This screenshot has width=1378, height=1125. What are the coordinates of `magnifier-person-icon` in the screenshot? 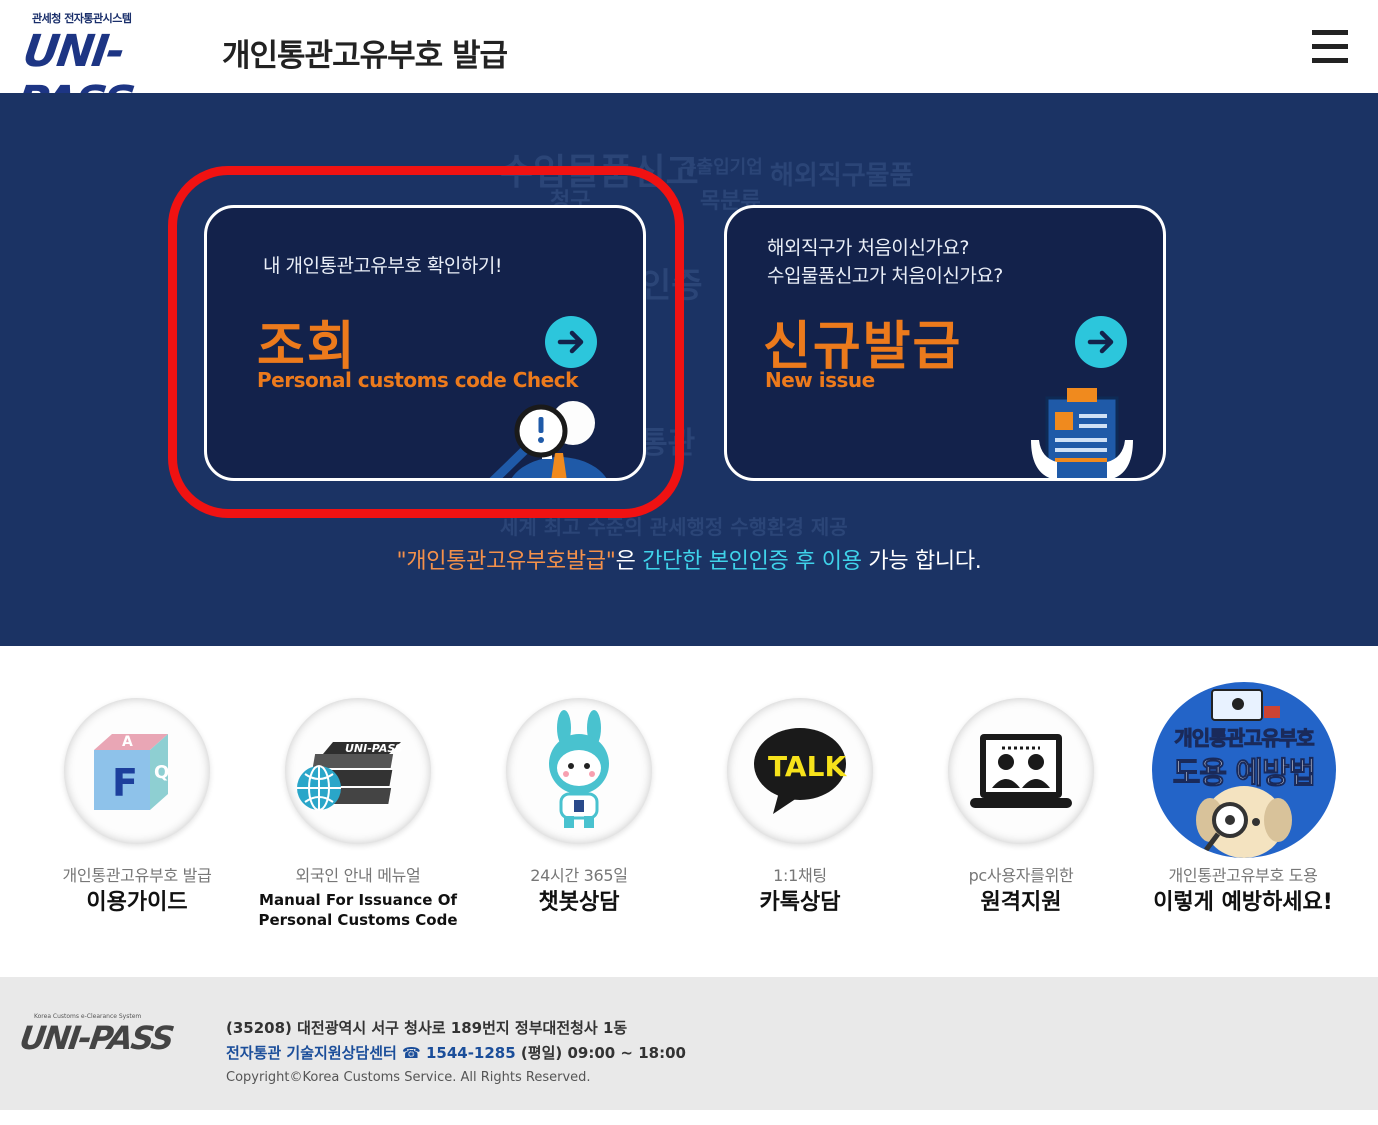 It's located at (552, 435).